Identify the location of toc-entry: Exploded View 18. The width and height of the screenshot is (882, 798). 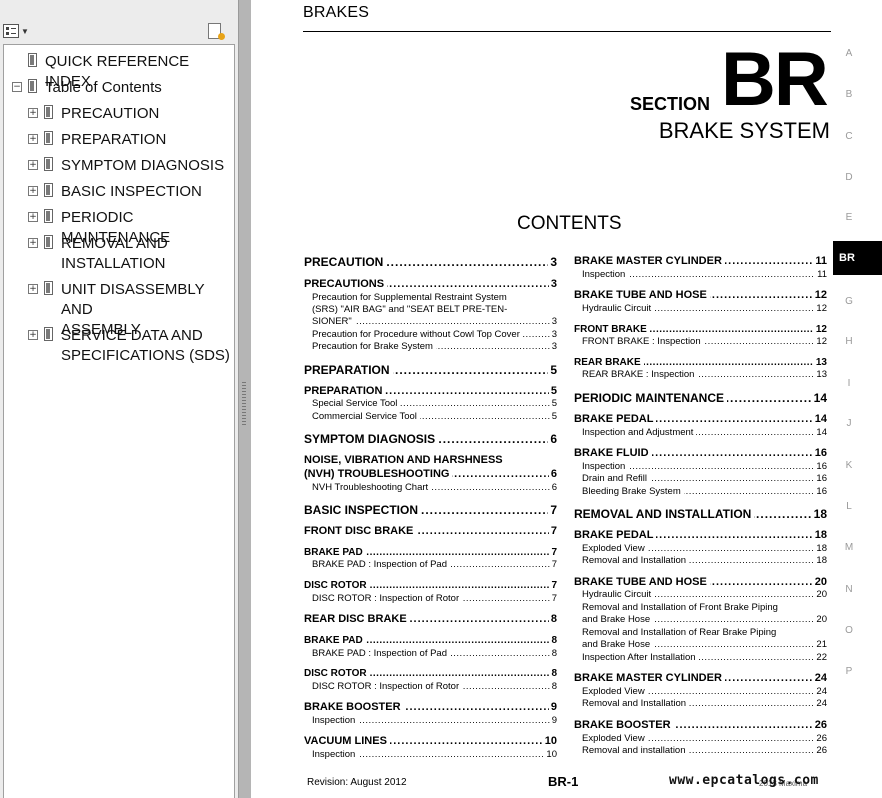
(704, 549).